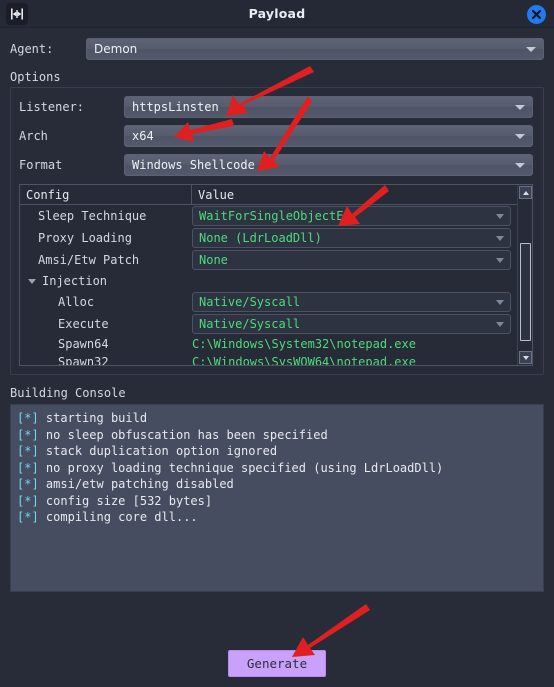 The image size is (554, 687). I want to click on console-line-text: stack duplication option ignored, so click(161, 451).